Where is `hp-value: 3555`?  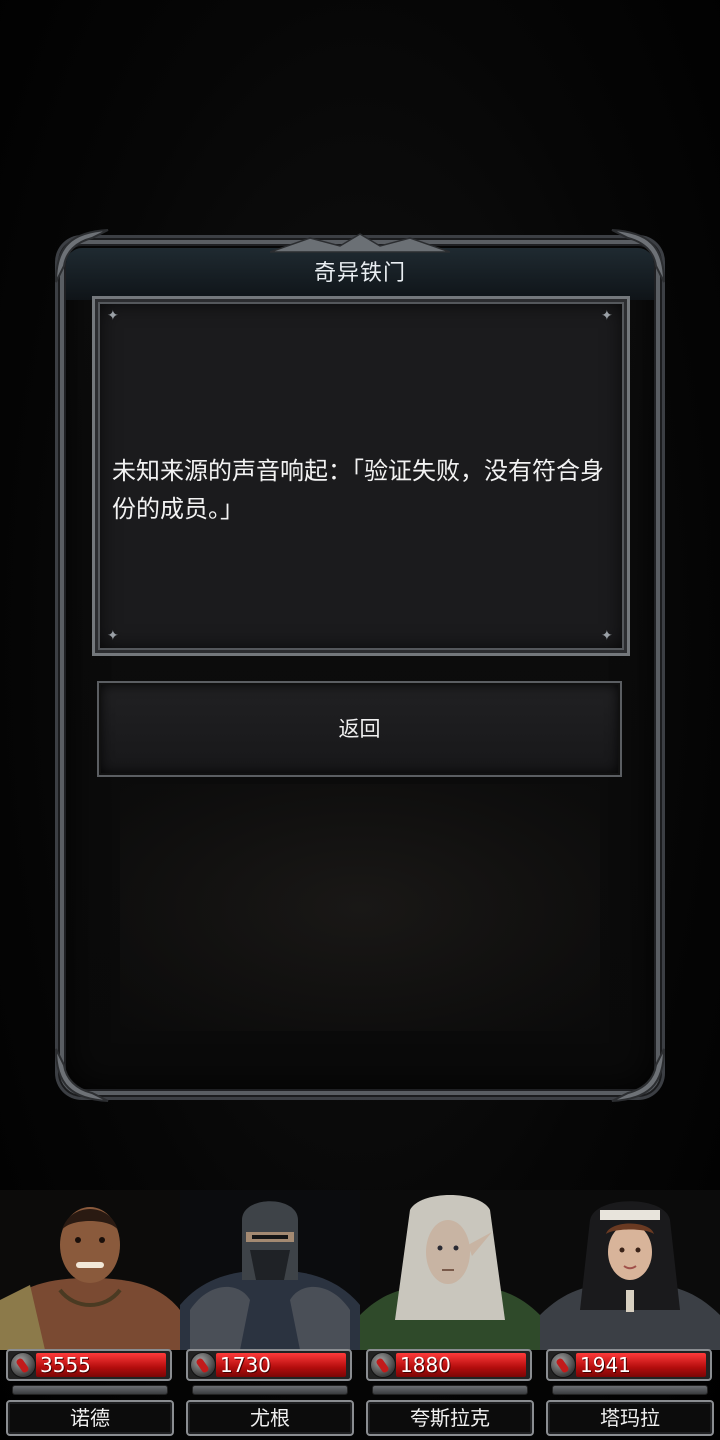 hp-value: 3555 is located at coordinates (65, 1365).